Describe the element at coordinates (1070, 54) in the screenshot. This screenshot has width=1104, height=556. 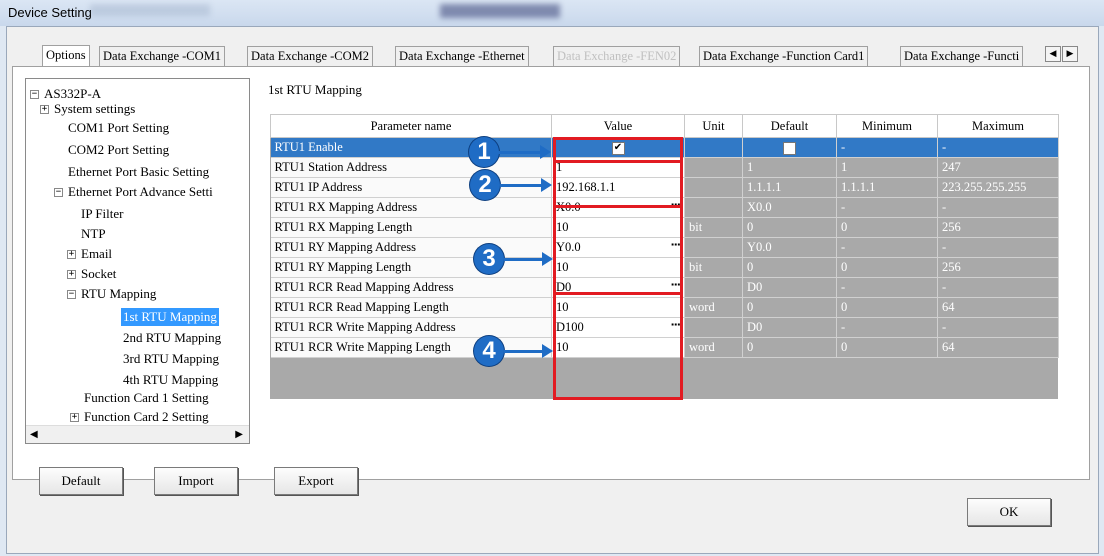
I see `tab-scroll-right-icon: ▶` at that location.